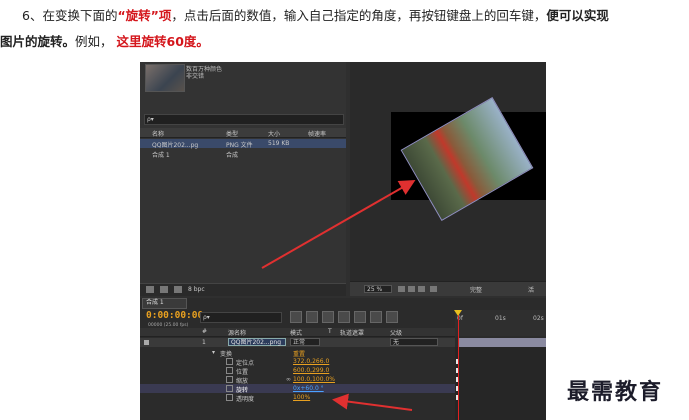 Image resolution: width=689 pixels, height=420 pixels. Describe the element at coordinates (338, 224) in the screenshot. I see `arrow-to-image` at that location.